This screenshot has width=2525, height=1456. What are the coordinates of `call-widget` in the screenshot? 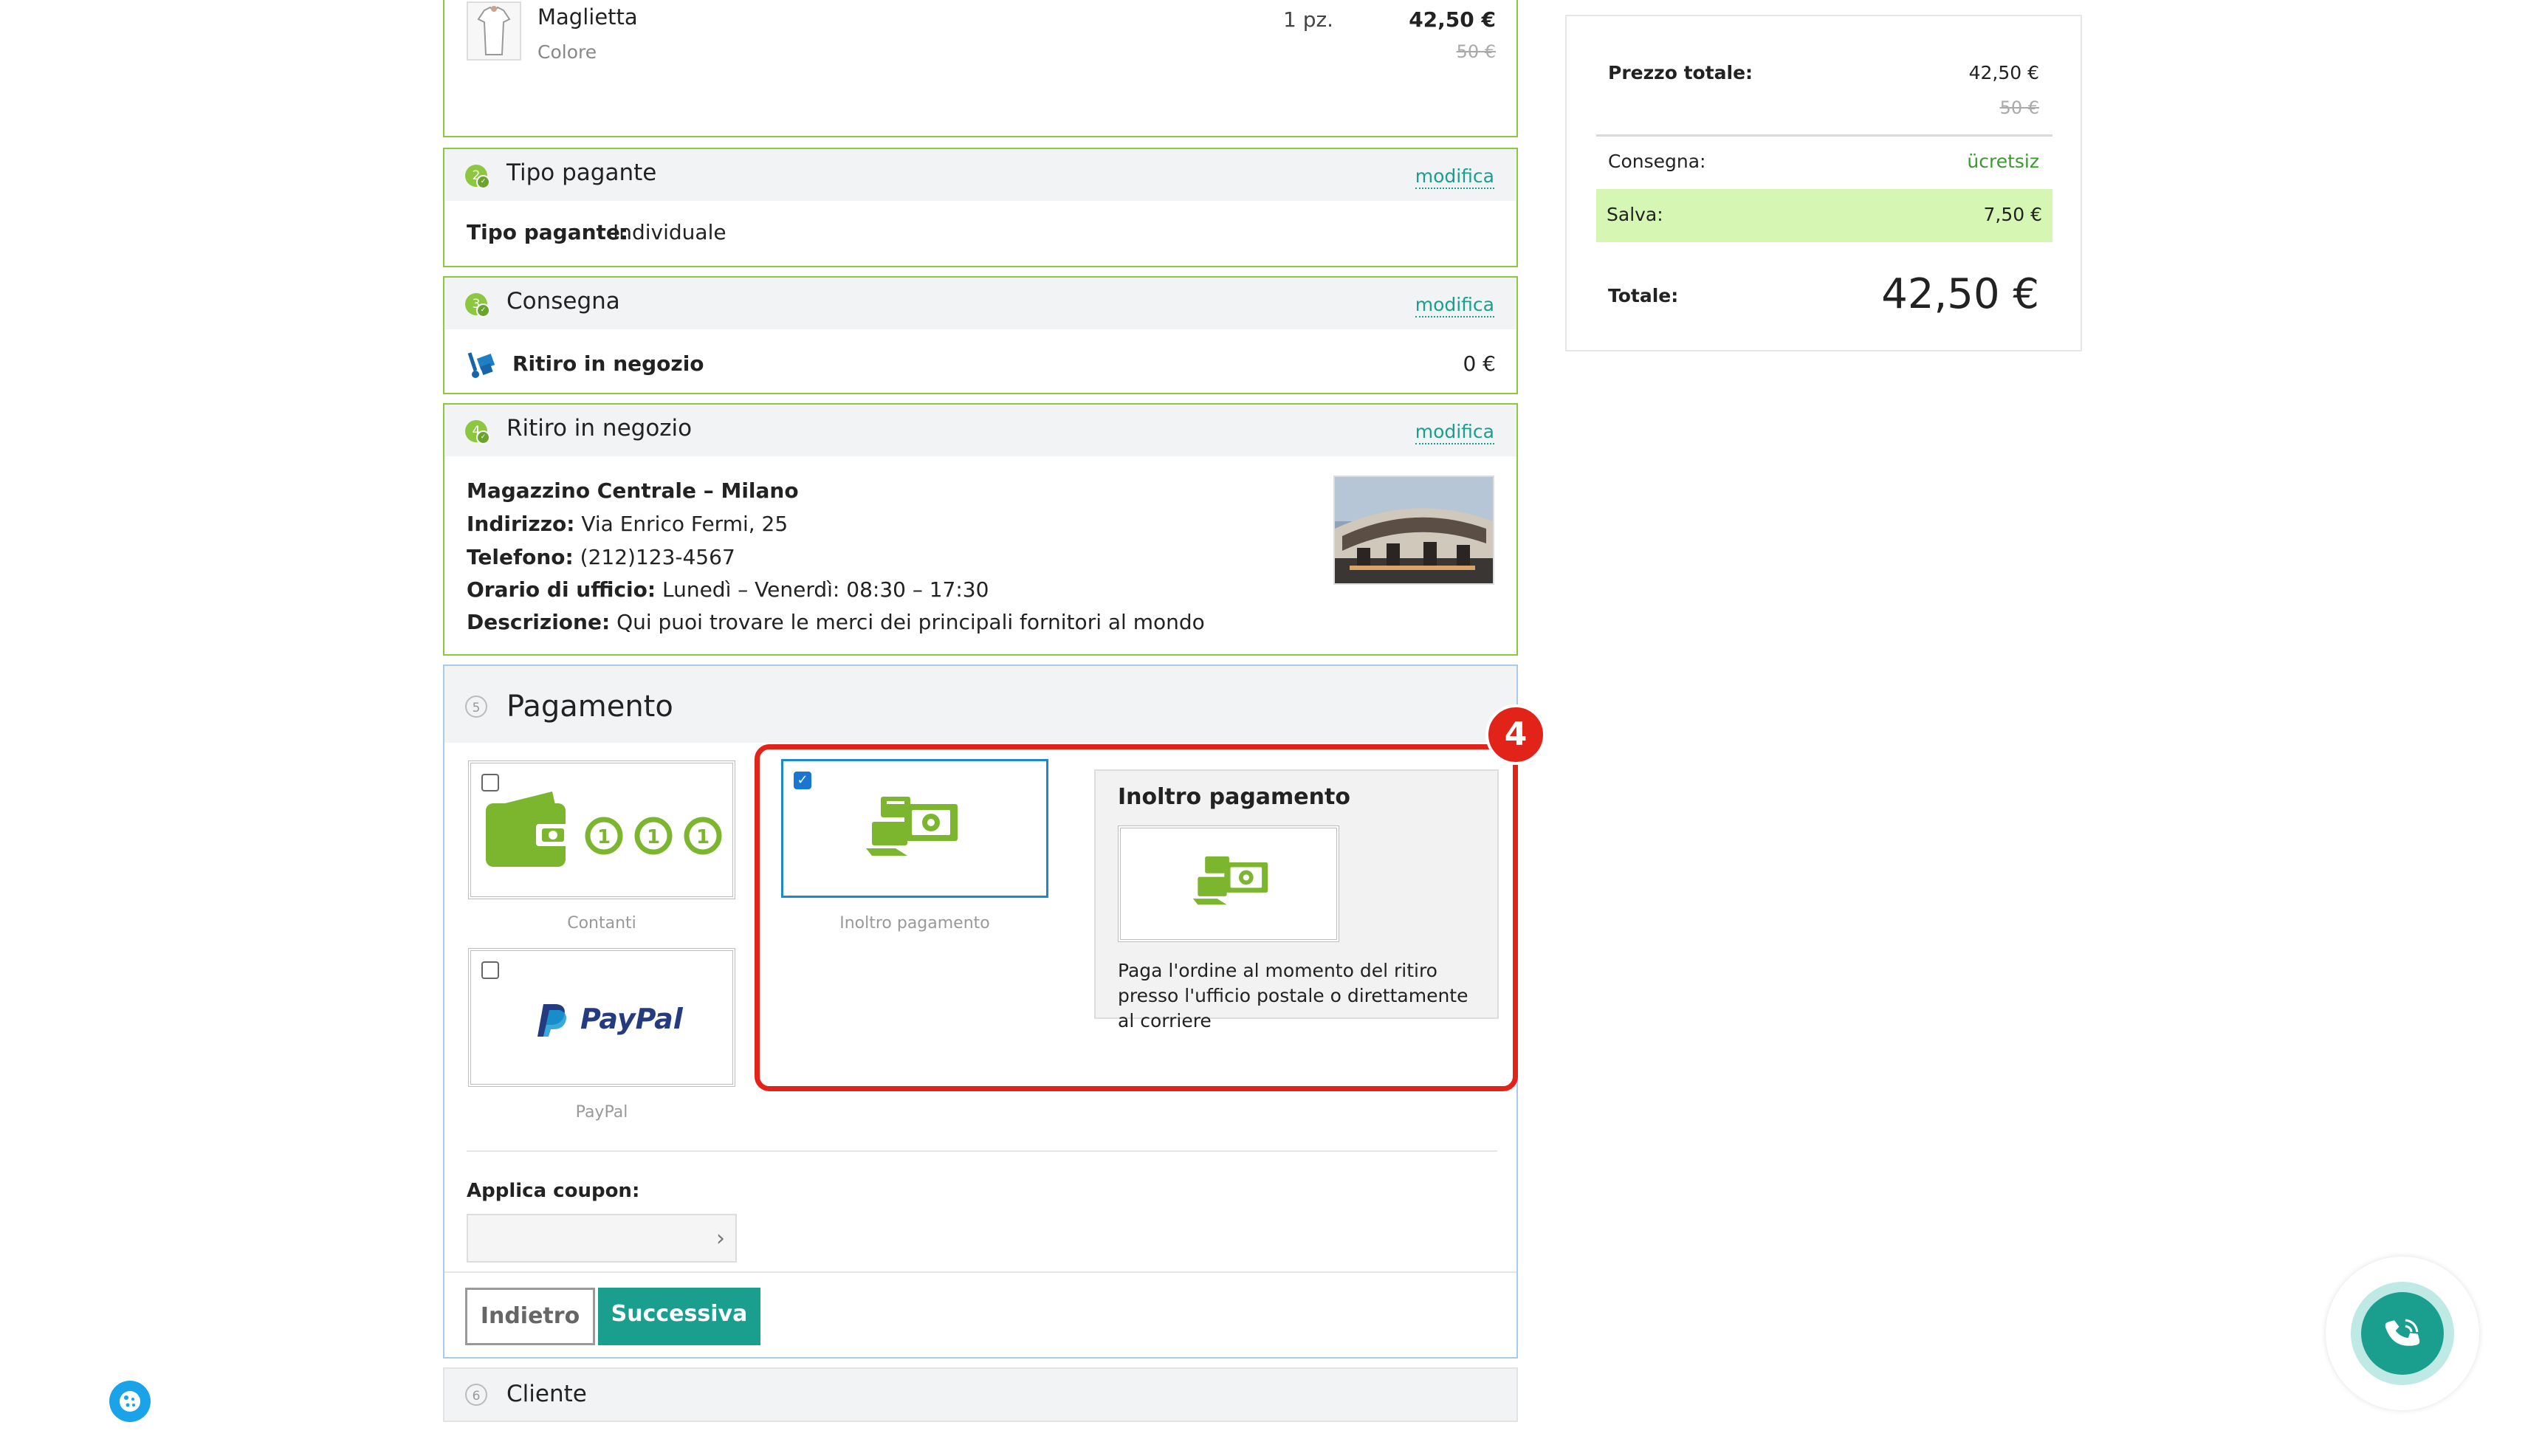 It's located at (2402, 1334).